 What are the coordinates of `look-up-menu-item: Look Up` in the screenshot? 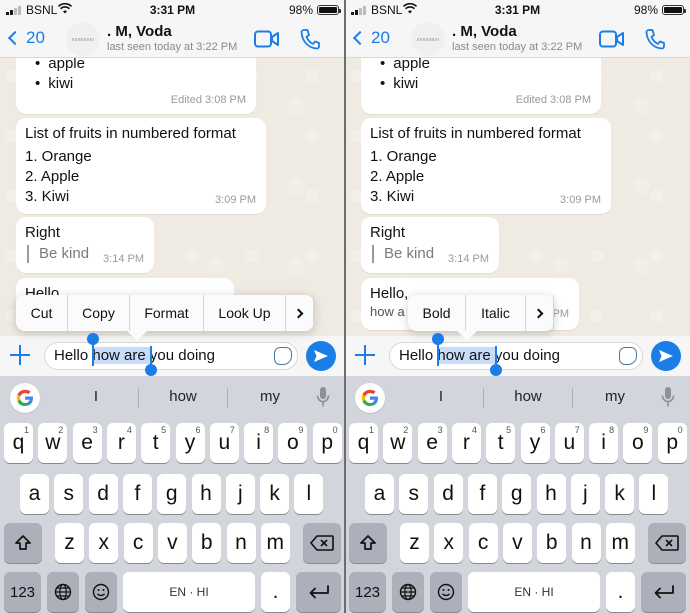 It's located at (245, 313).